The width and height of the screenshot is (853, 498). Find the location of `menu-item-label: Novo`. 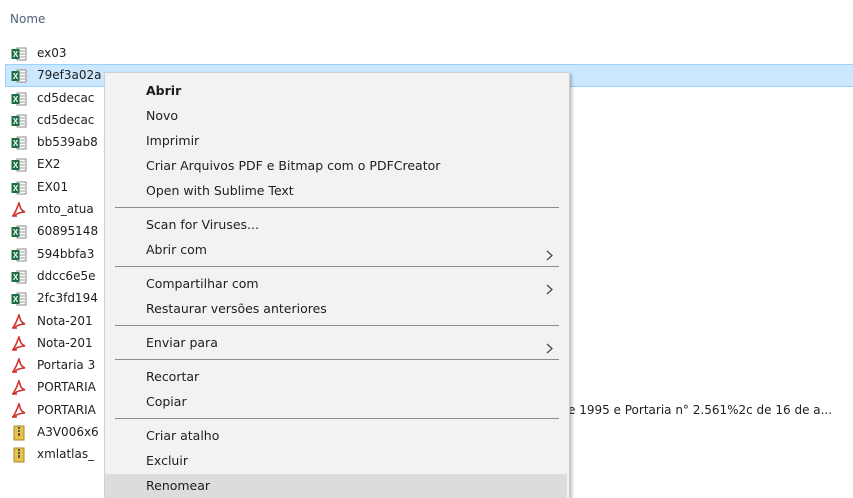

menu-item-label: Novo is located at coordinates (162, 115).